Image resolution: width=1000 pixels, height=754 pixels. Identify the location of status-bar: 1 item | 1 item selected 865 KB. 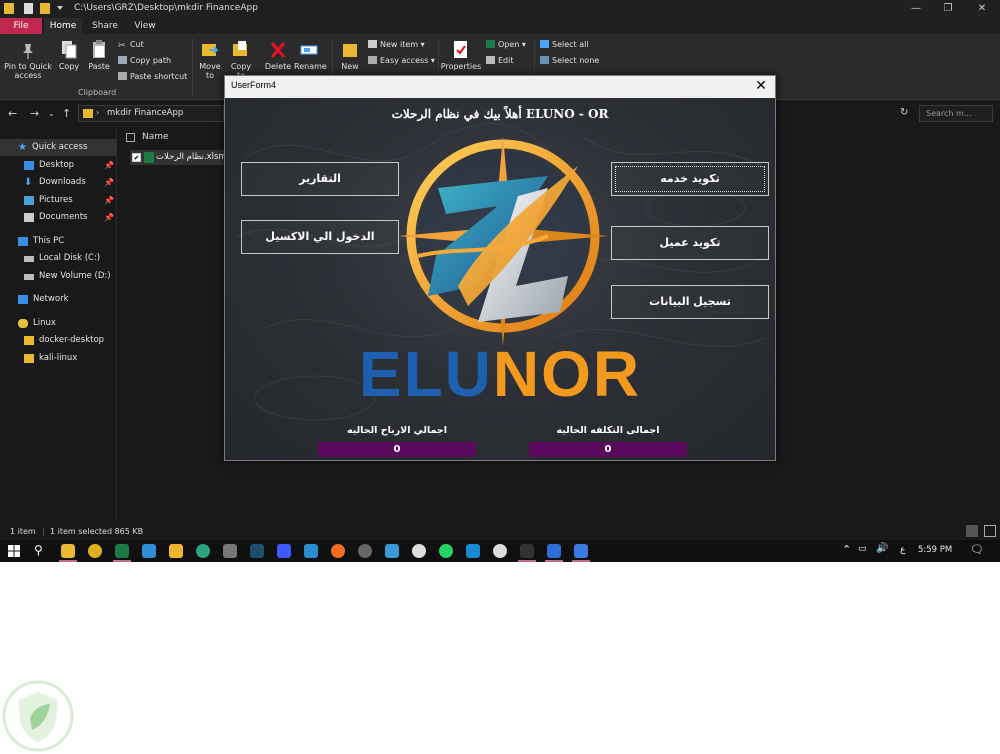
(500, 531).